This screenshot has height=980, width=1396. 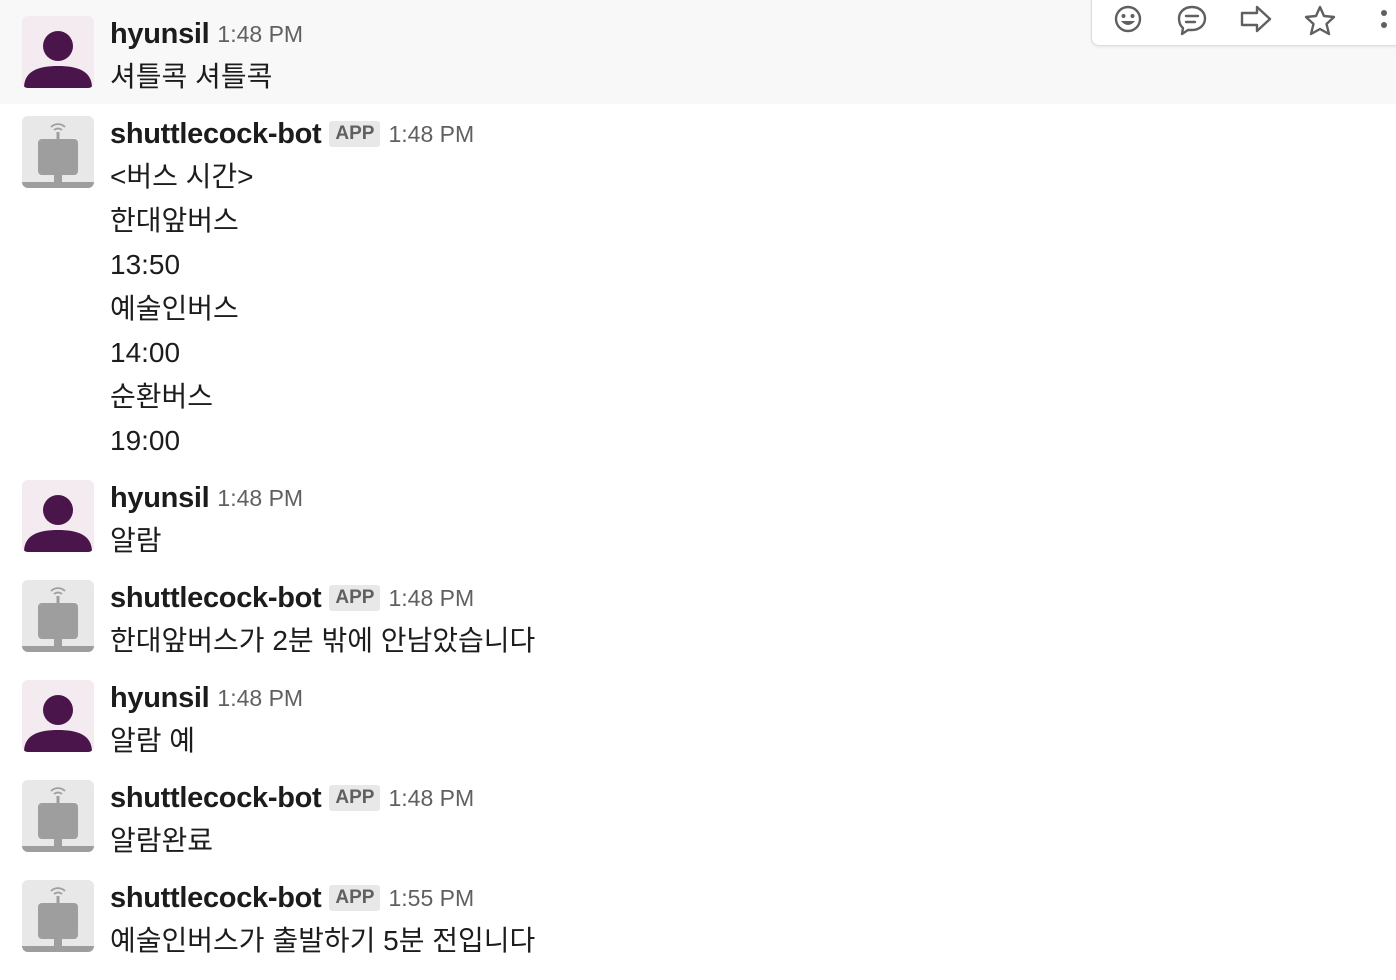 What do you see at coordinates (162, 396) in the screenshot?
I see `message-text: 순환버스` at bounding box center [162, 396].